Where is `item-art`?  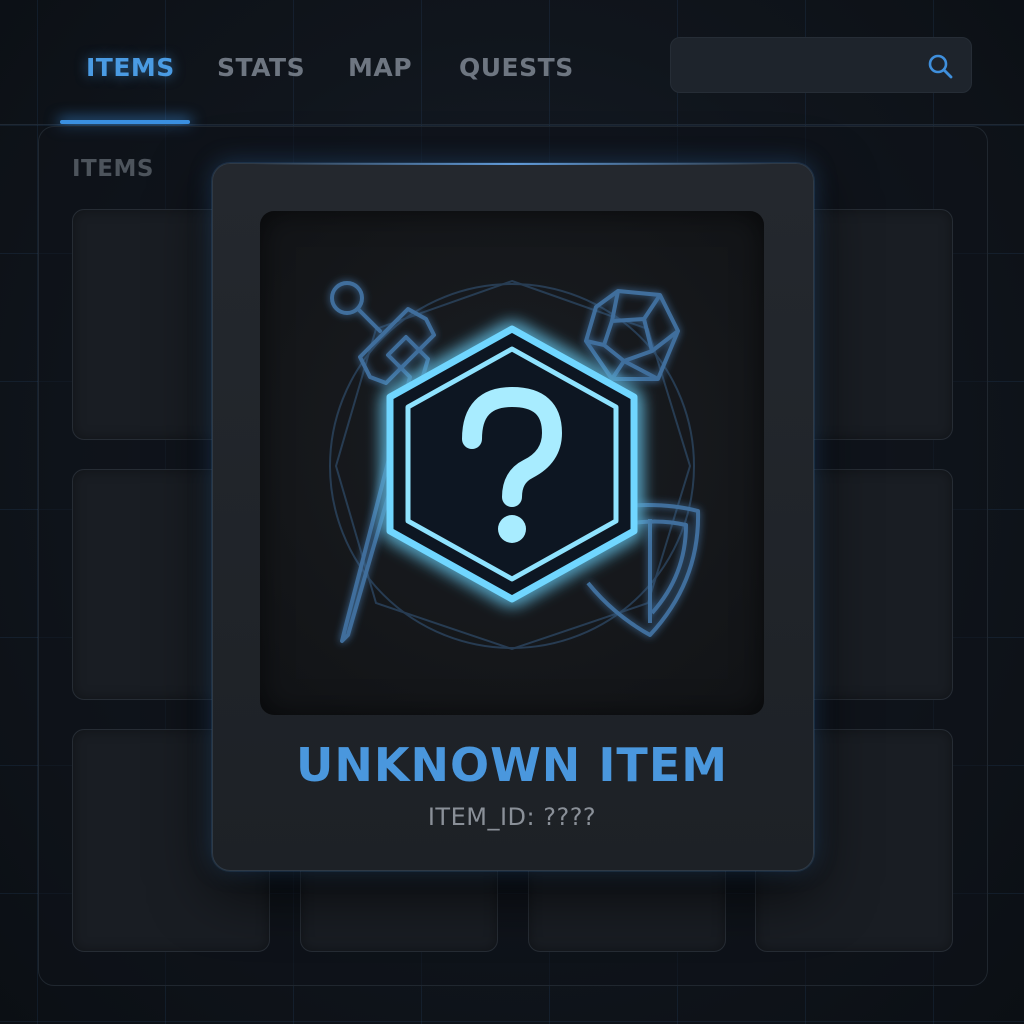 item-art is located at coordinates (515, 465).